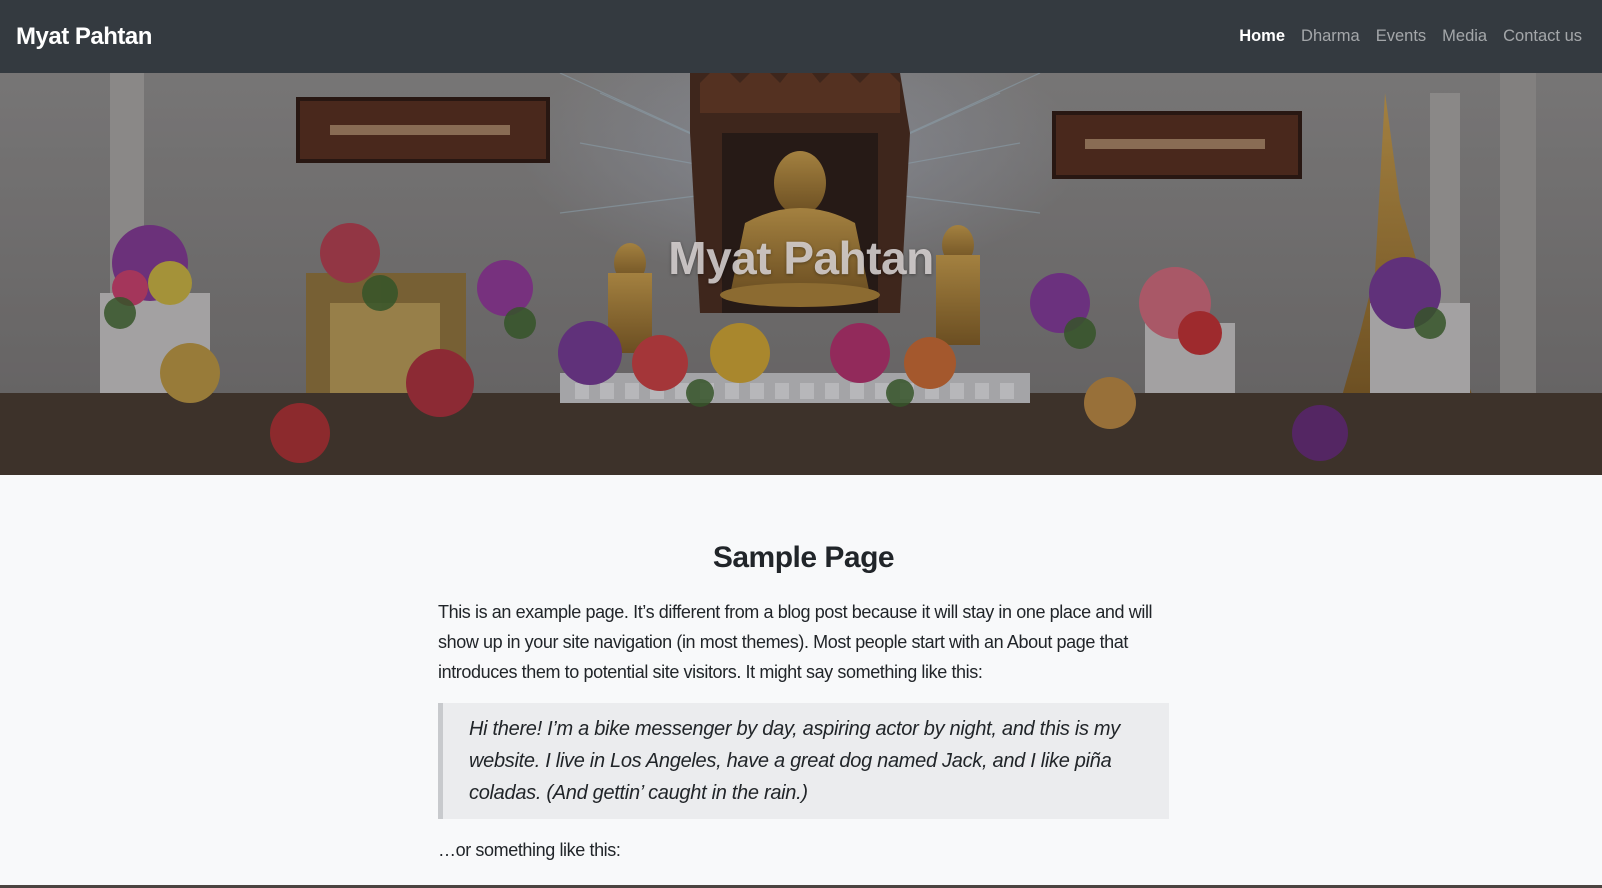 The width and height of the screenshot is (1602, 888). What do you see at coordinates (1542, 36) in the screenshot?
I see `nav-link-contact-us: Contact us` at bounding box center [1542, 36].